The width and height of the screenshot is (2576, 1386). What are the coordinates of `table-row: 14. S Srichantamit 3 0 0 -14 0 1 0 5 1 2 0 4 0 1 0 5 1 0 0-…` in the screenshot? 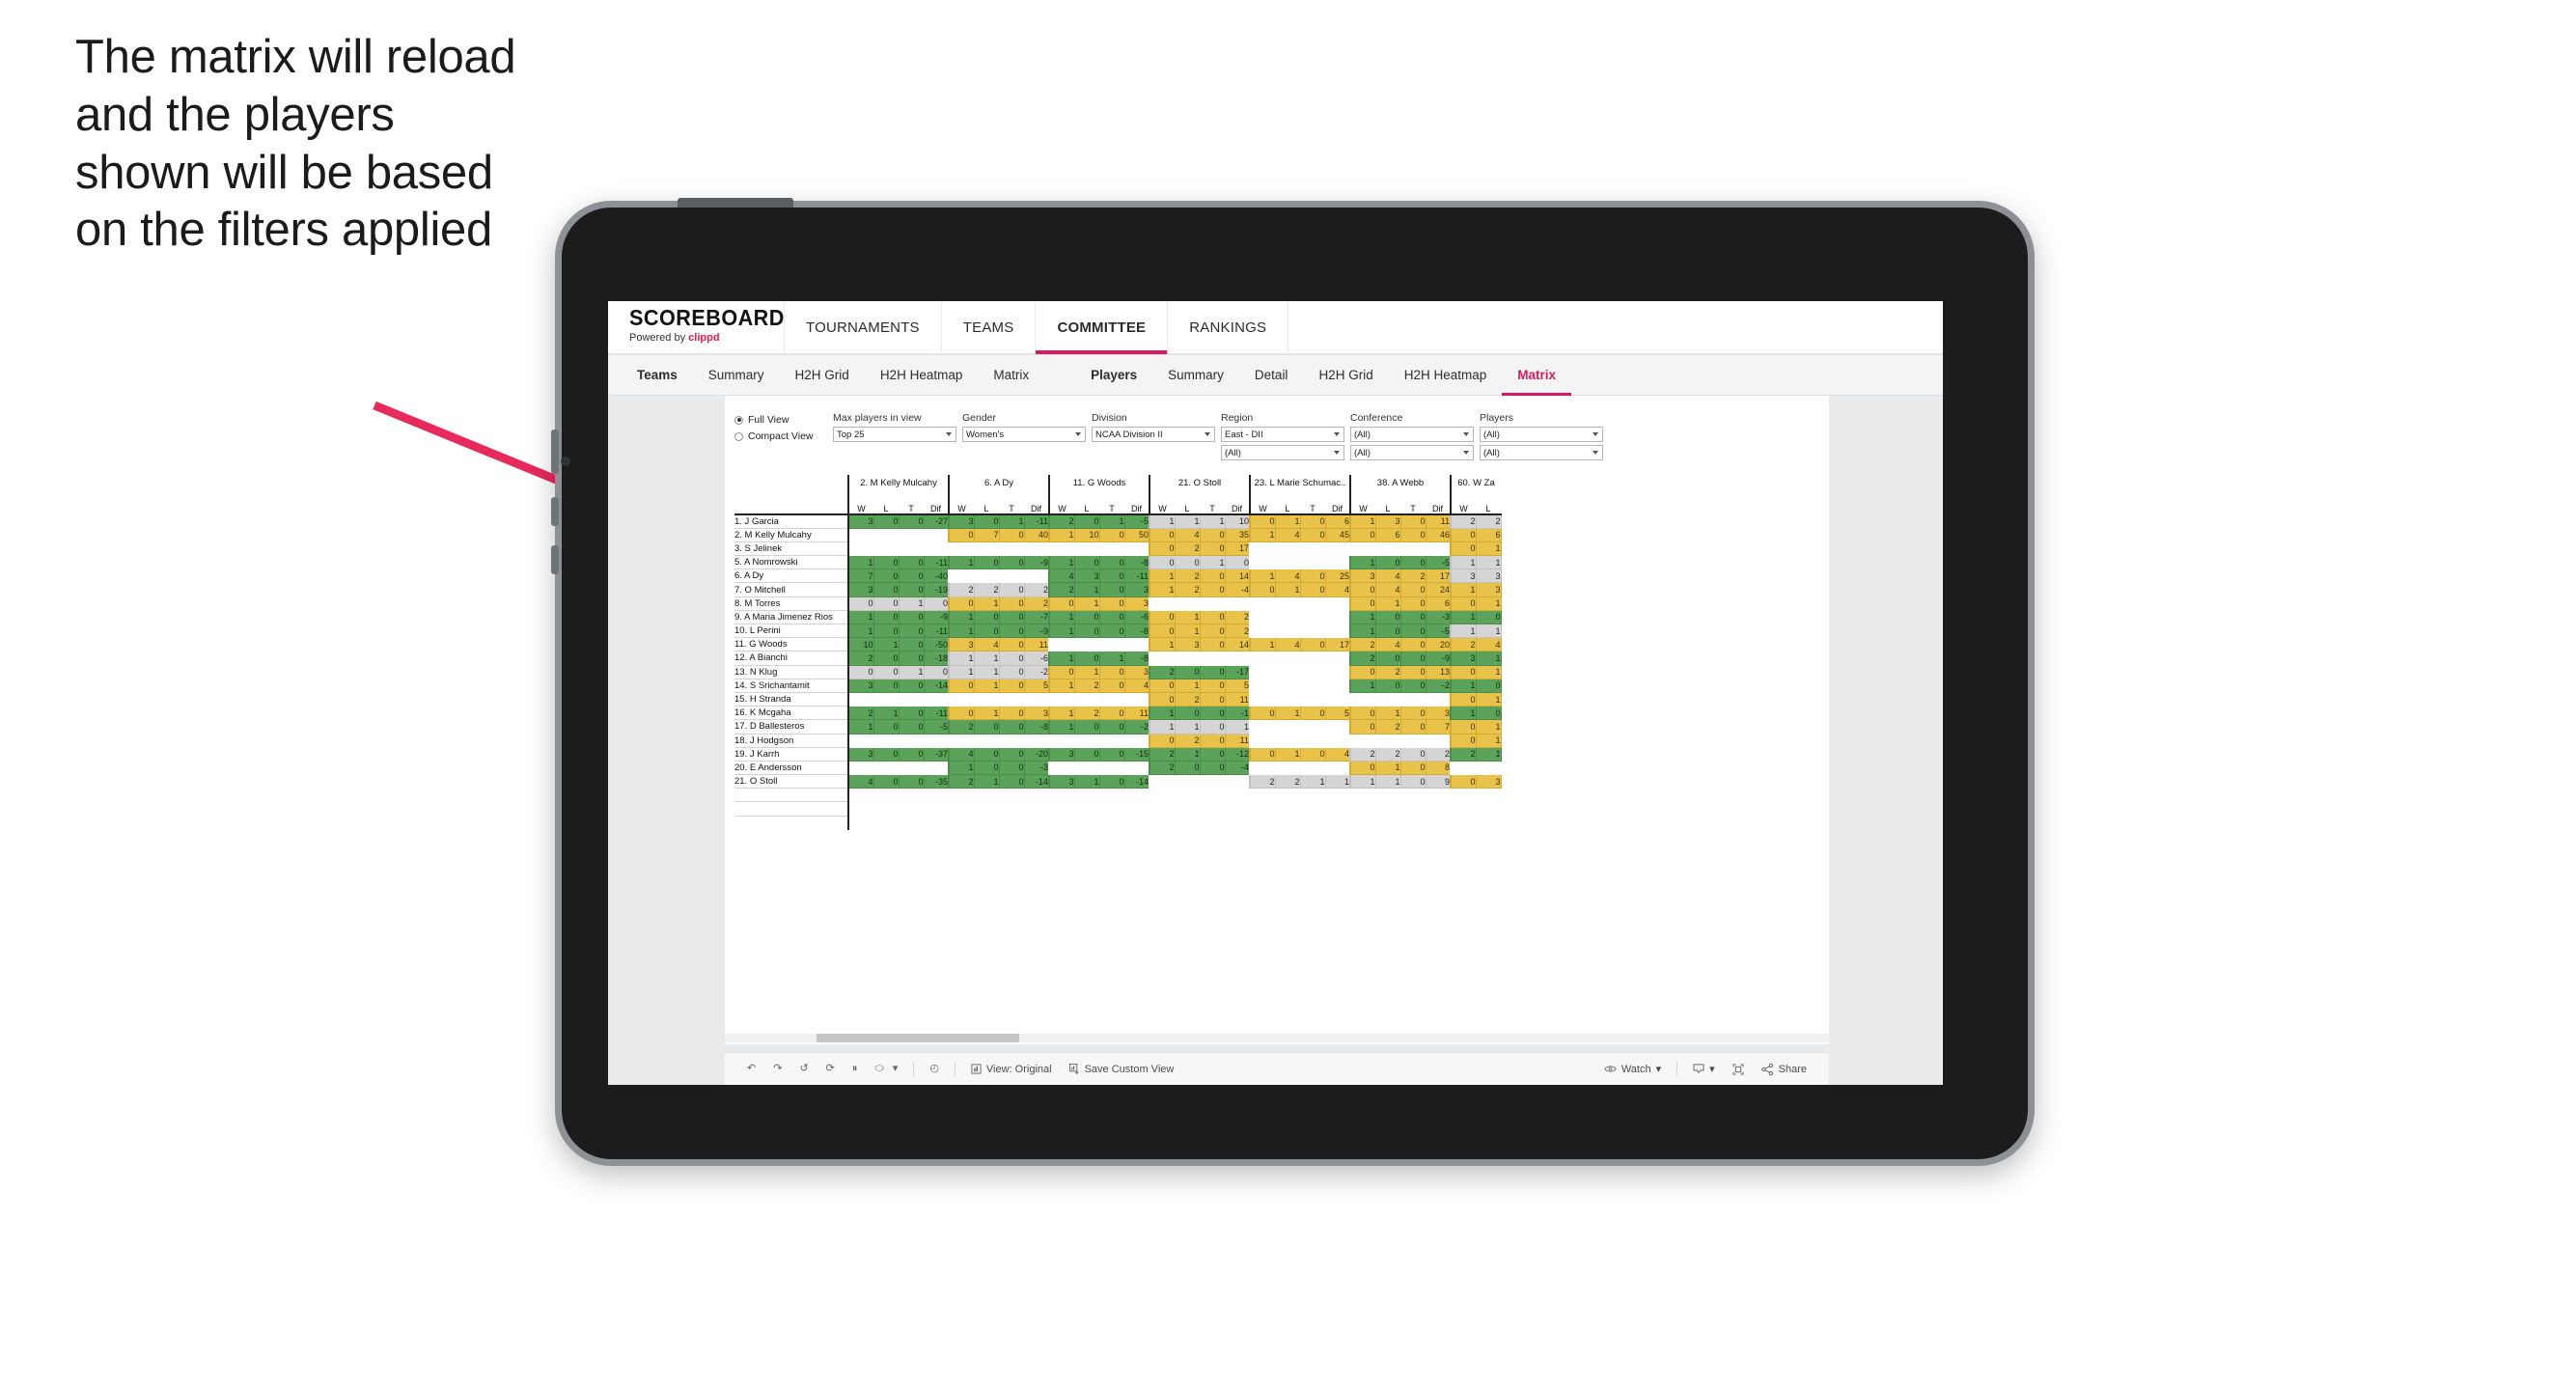 It's located at (1118, 685).